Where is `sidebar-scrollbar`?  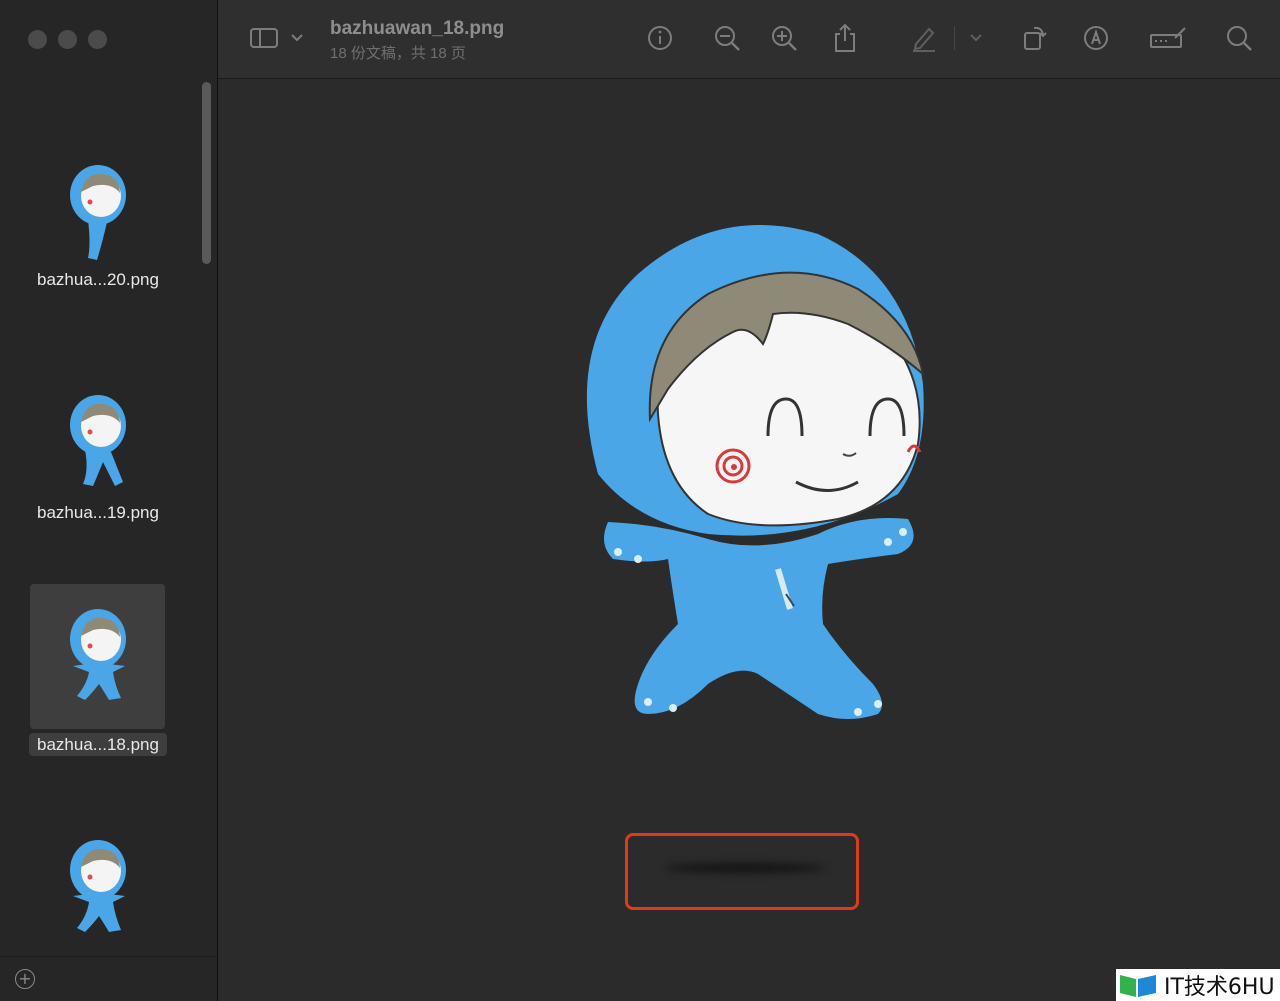 sidebar-scrollbar is located at coordinates (206, 173).